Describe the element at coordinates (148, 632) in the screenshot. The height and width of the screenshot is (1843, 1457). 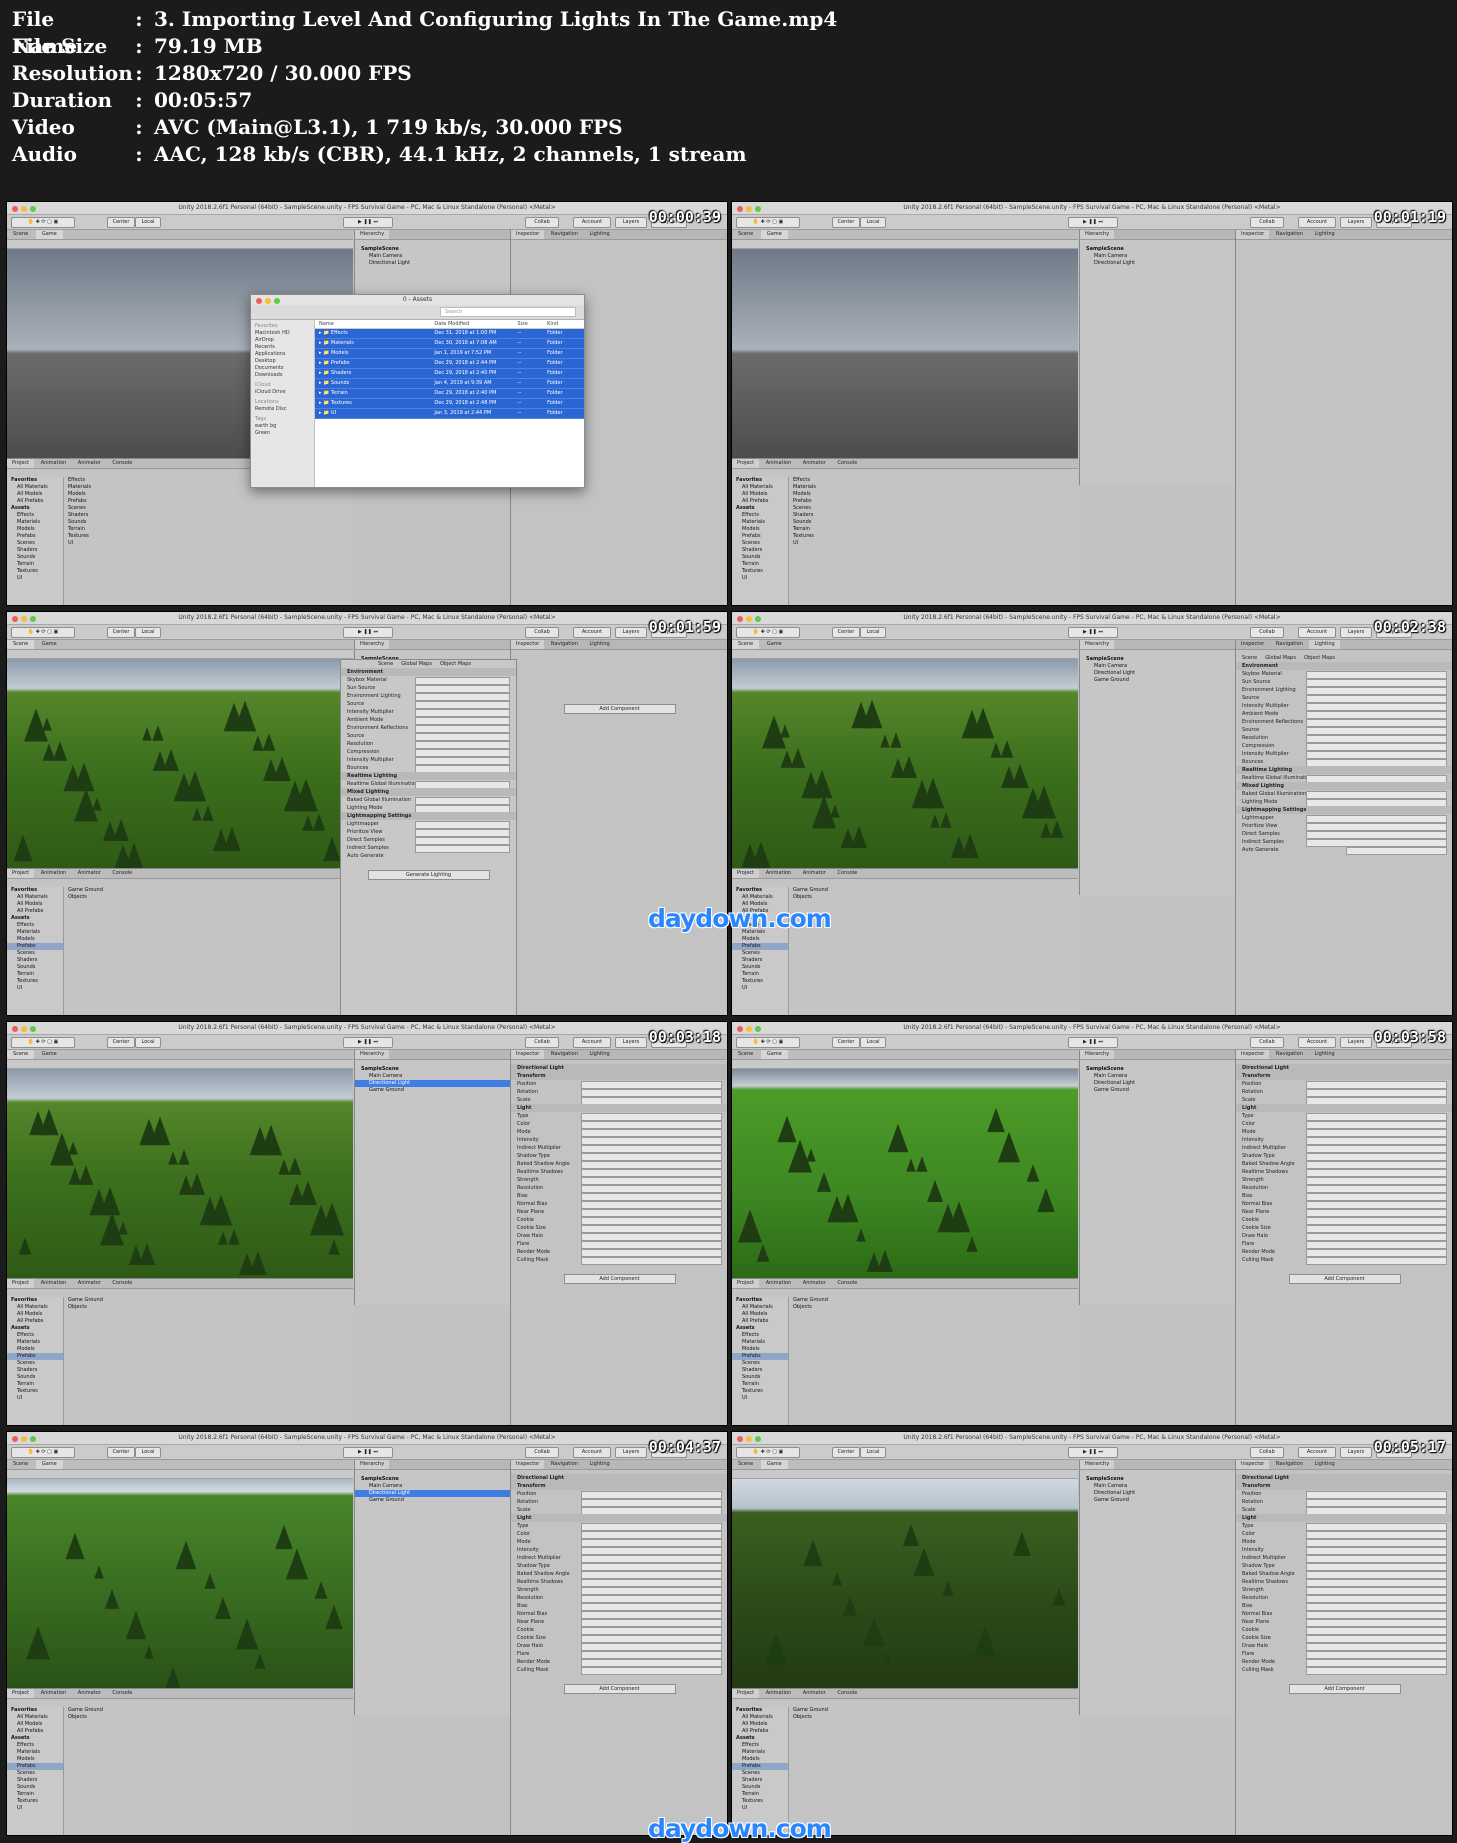
I see `pivot-local-button: Local` at that location.